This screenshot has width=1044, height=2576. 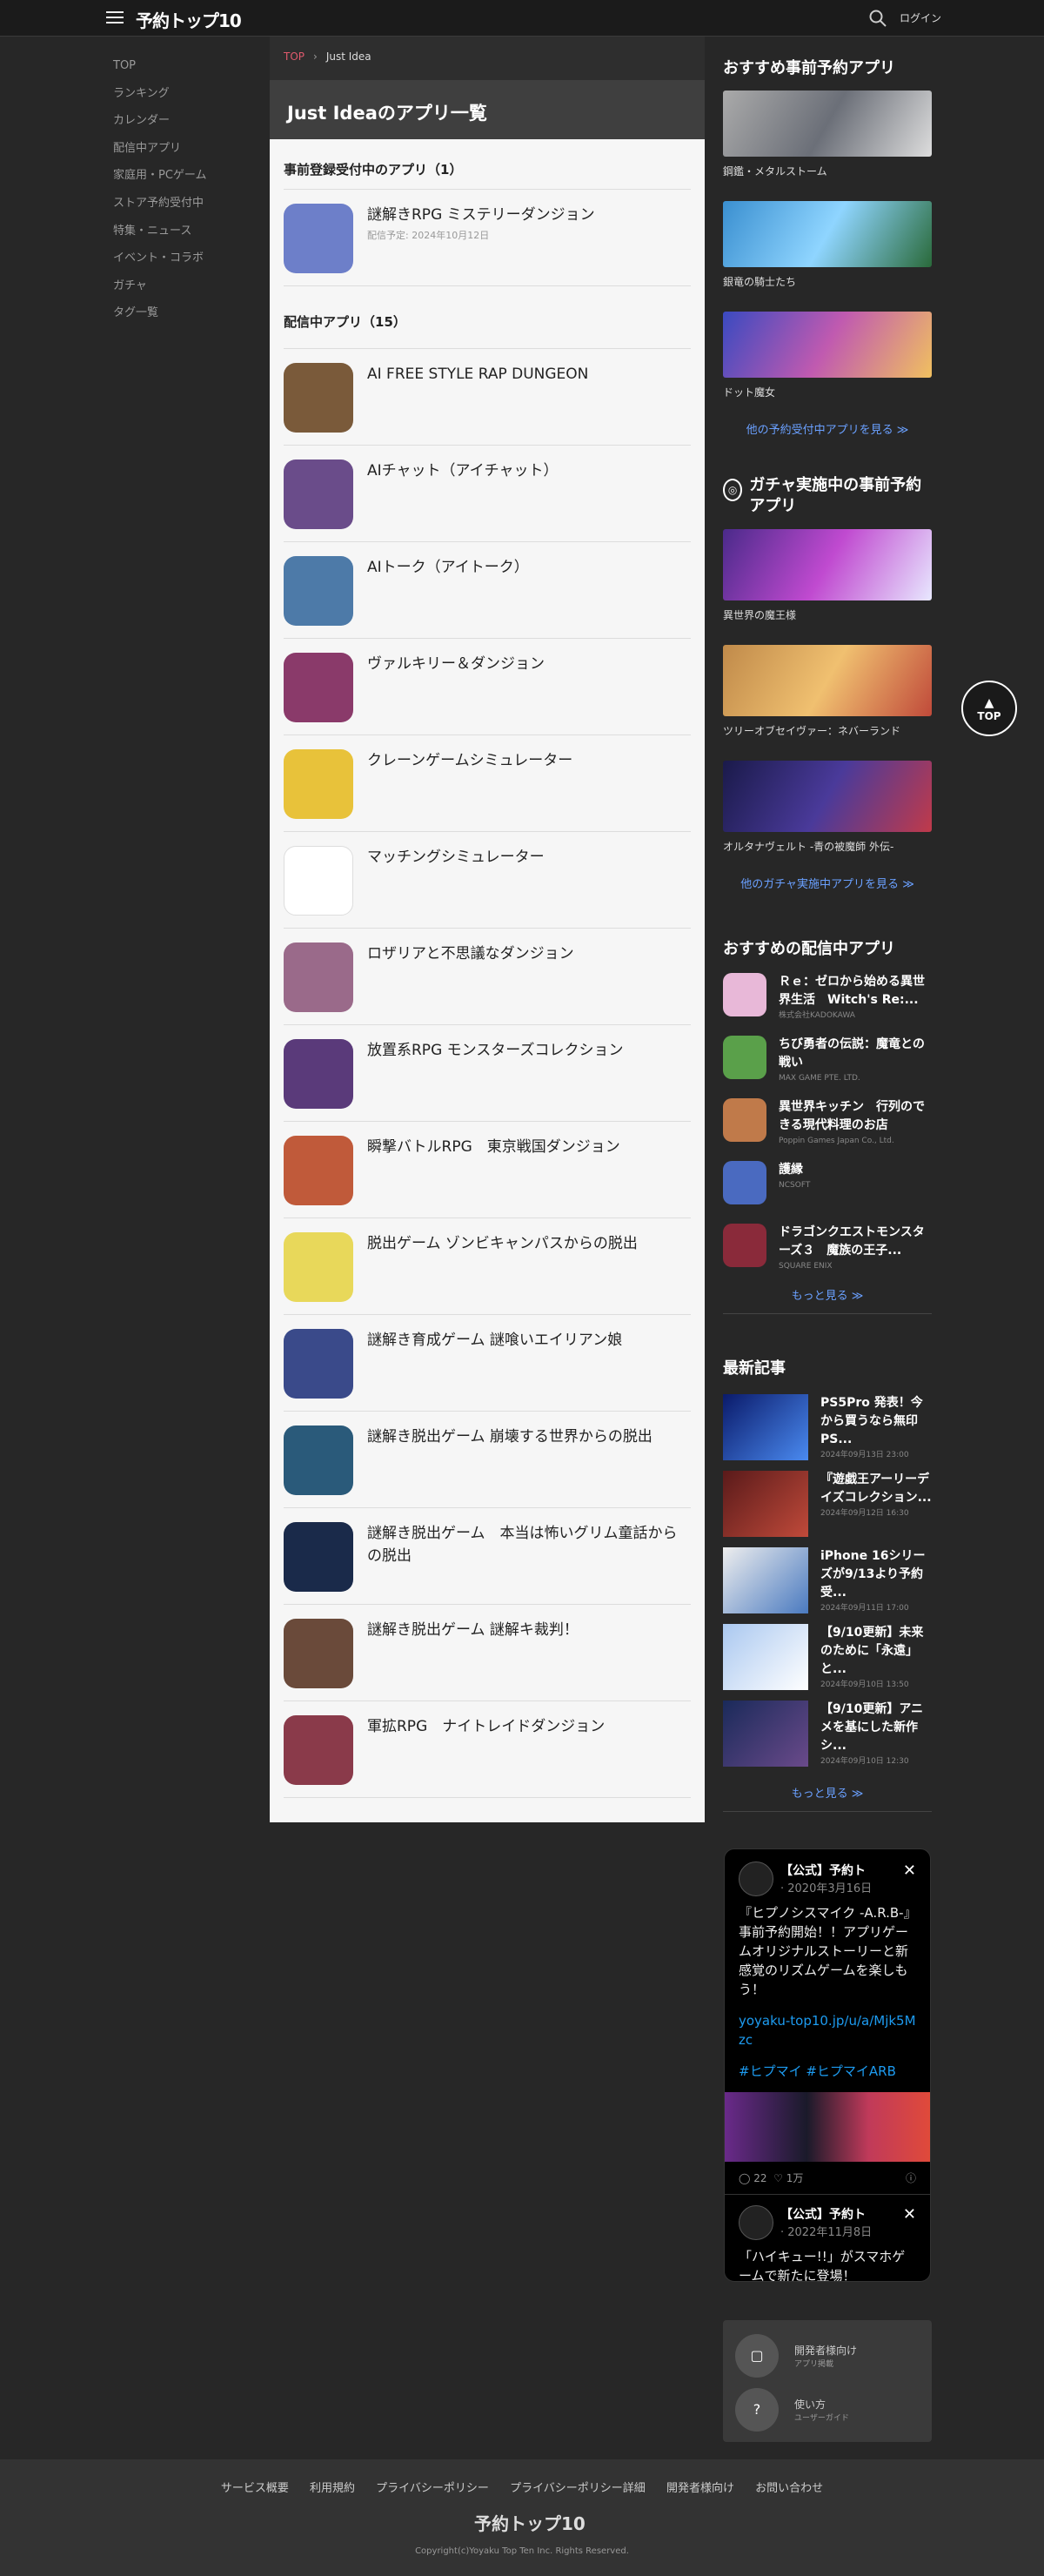 What do you see at coordinates (529, 857) in the screenshot?
I see `app-name: マッチングシミュレーター` at bounding box center [529, 857].